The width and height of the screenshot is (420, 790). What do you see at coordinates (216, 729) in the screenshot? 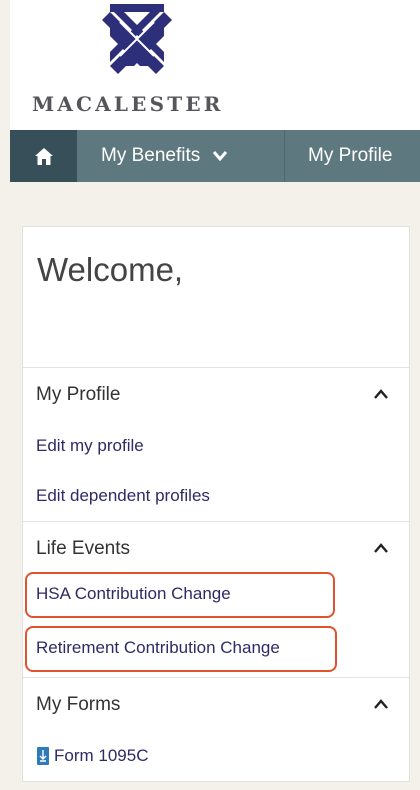
I see `section-my-forms: My Forms Form 1095C` at bounding box center [216, 729].